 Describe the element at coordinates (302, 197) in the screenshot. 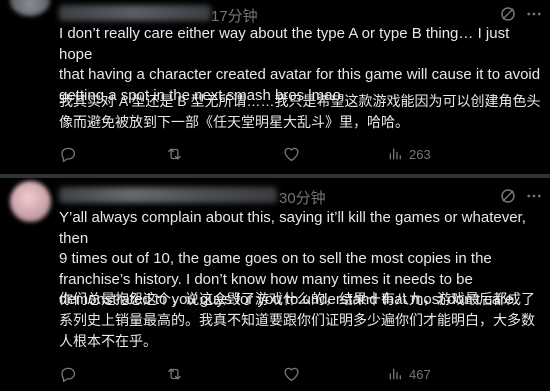

I see `tweet-timestamp: 30分钟` at that location.